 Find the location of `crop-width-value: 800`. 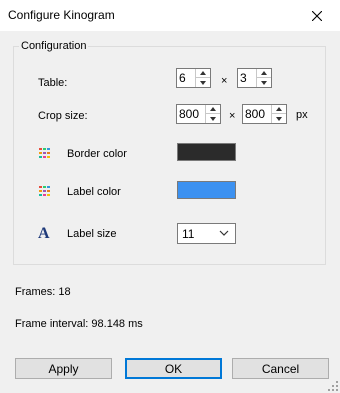

crop-width-value: 800 is located at coordinates (189, 114).